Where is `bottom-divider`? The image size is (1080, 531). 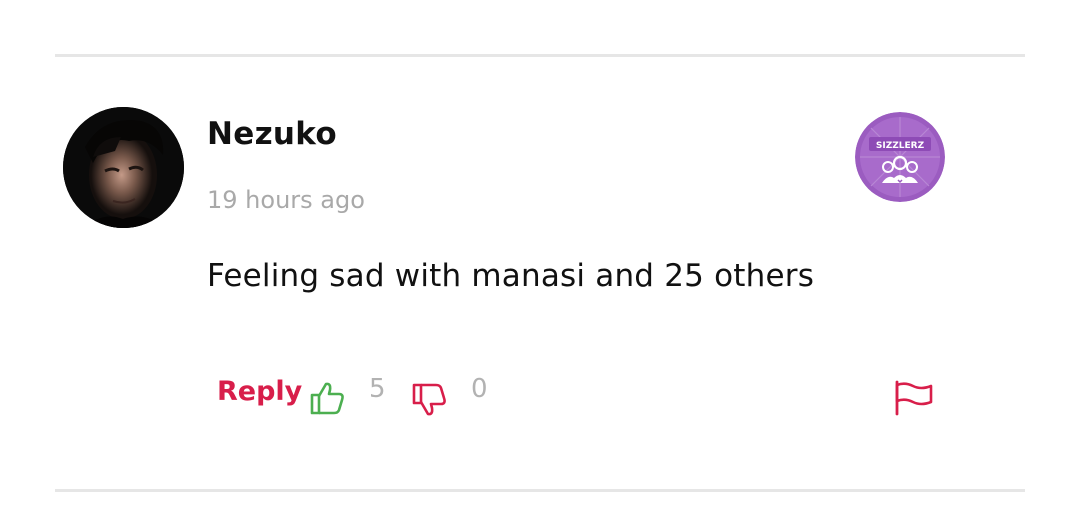
bottom-divider is located at coordinates (540, 490).